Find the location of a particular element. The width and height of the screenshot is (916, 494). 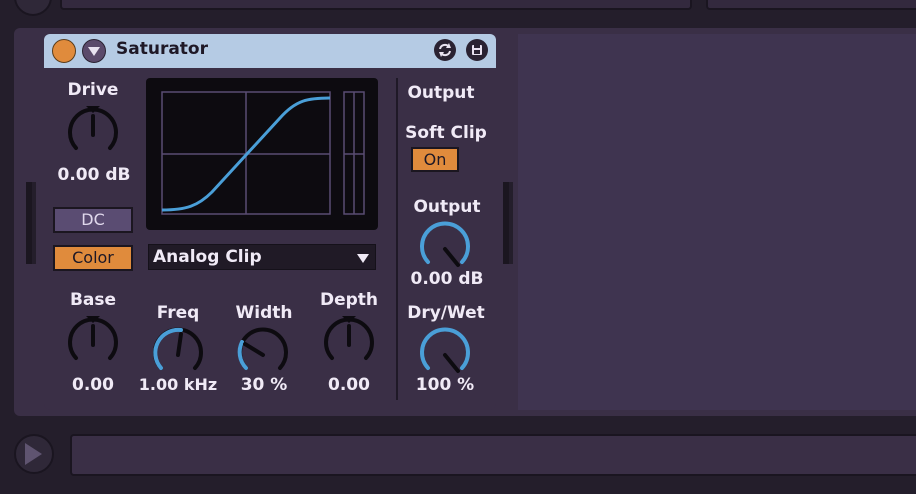

waveshaper-display is located at coordinates (262, 154).